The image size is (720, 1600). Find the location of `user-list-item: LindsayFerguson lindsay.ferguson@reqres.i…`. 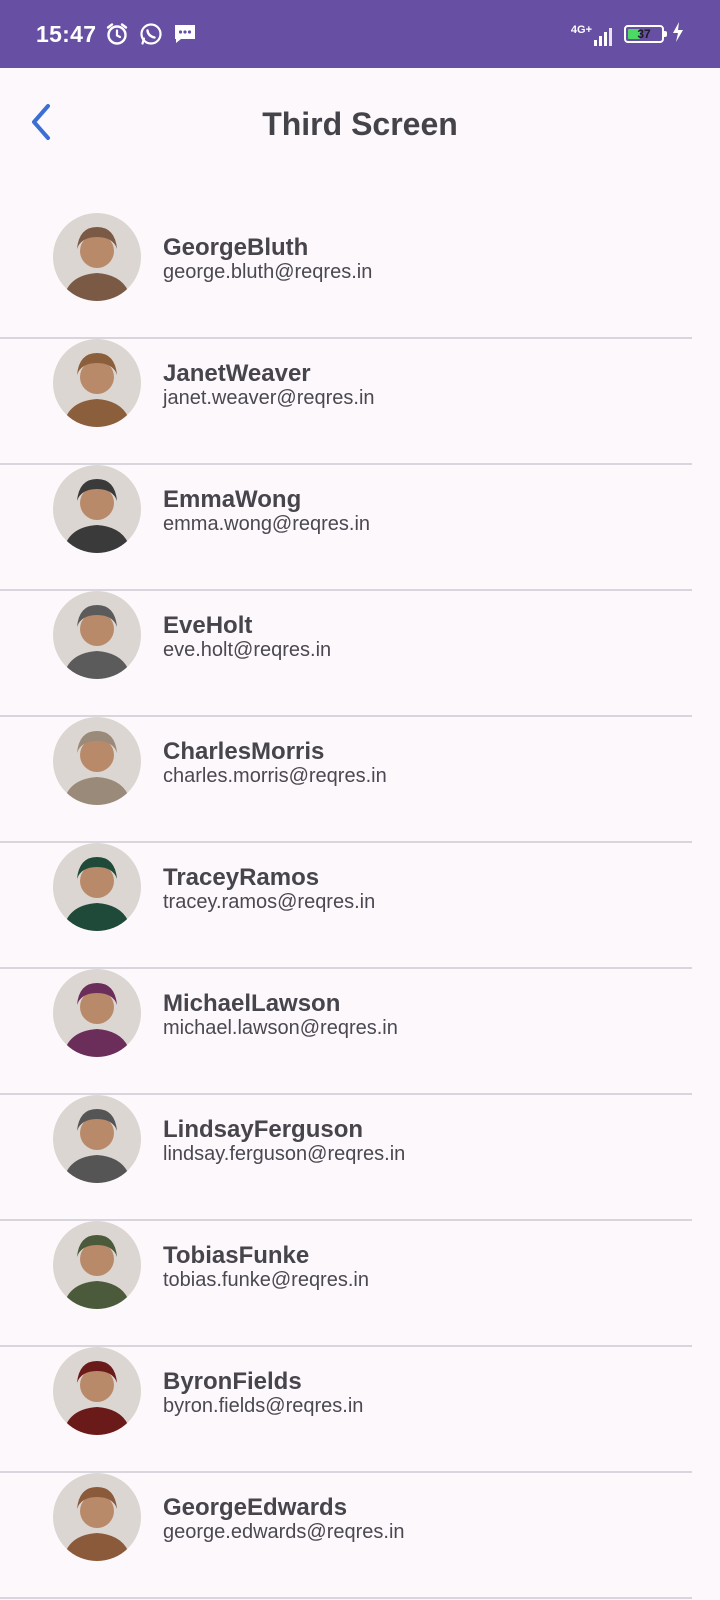

user-list-item: LindsayFerguson lindsay.ferguson@reqres.i… is located at coordinates (346, 1158).